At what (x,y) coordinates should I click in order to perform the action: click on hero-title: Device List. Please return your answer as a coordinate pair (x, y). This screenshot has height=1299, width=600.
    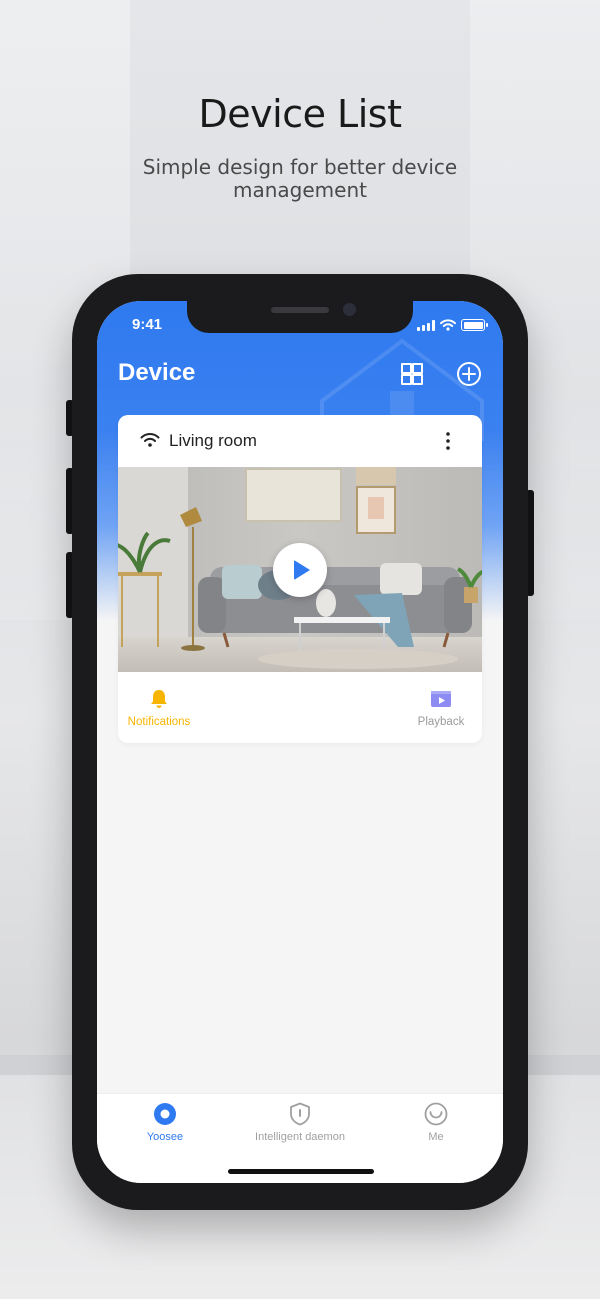
    Looking at the image, I should click on (300, 114).